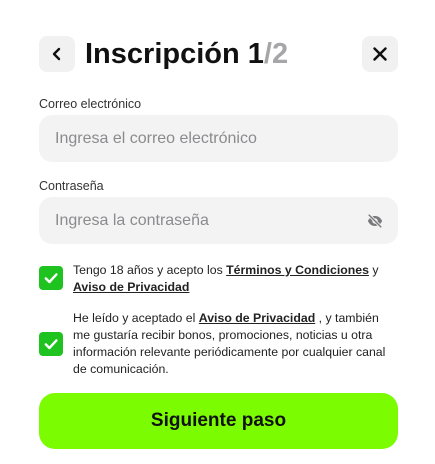 The width and height of the screenshot is (435, 464). I want to click on title-text: Inscripción 1, so click(174, 54).